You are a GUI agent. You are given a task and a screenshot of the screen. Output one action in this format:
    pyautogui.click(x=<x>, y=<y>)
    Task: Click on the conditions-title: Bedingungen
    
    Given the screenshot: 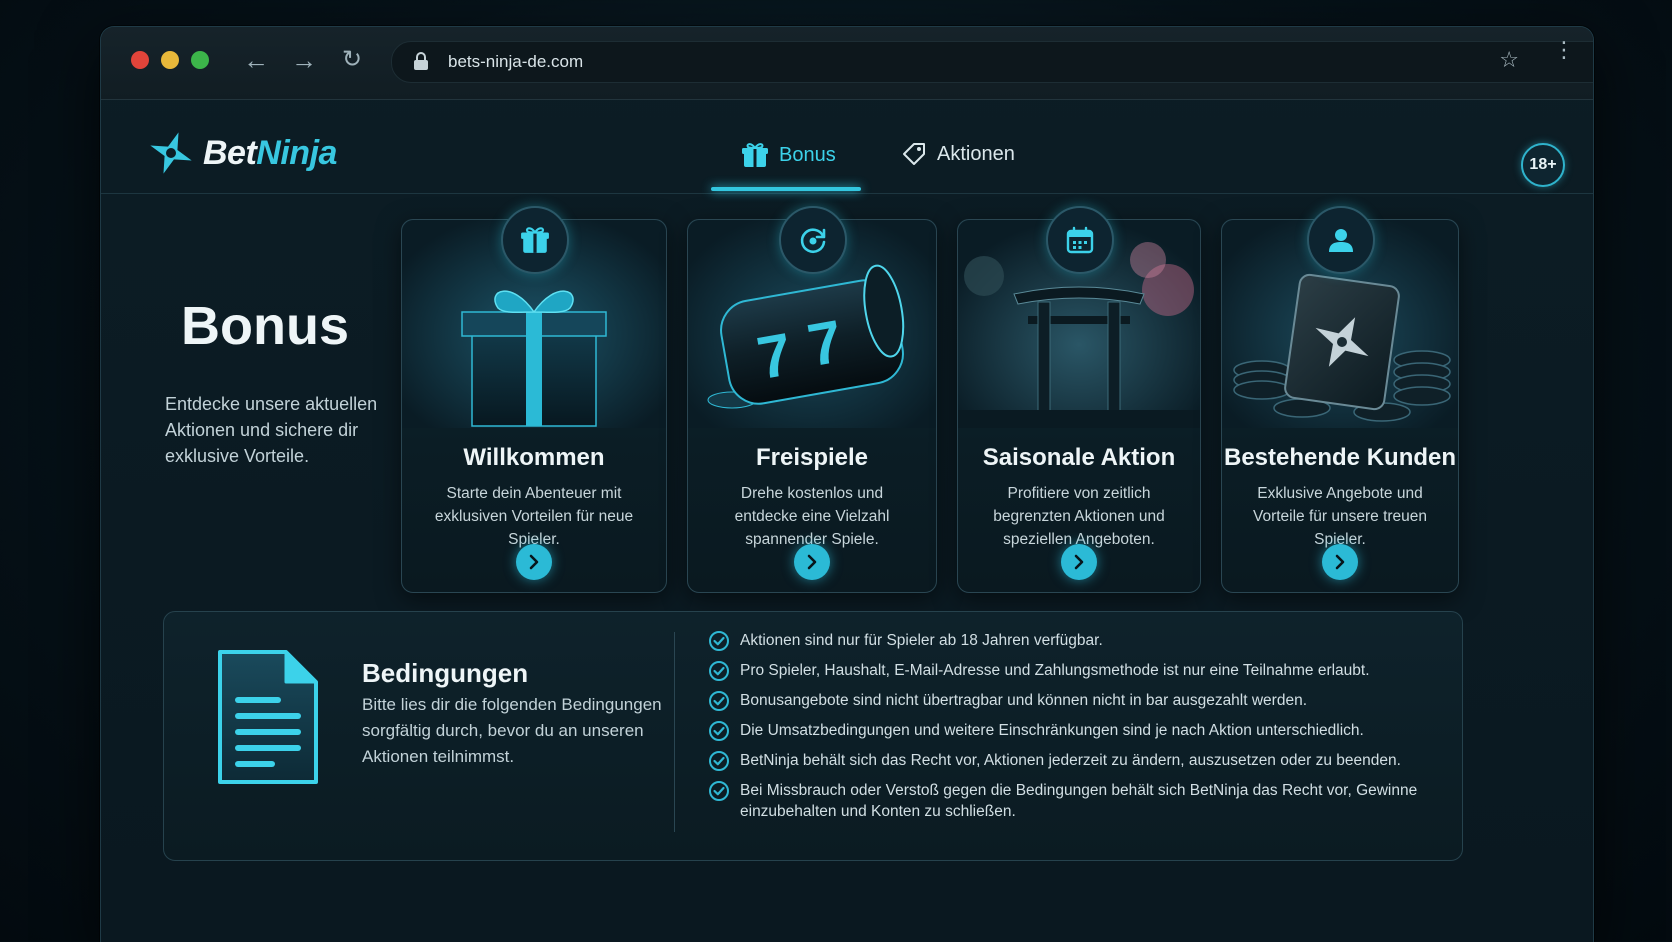 What is the action you would take?
    pyautogui.click(x=445, y=673)
    